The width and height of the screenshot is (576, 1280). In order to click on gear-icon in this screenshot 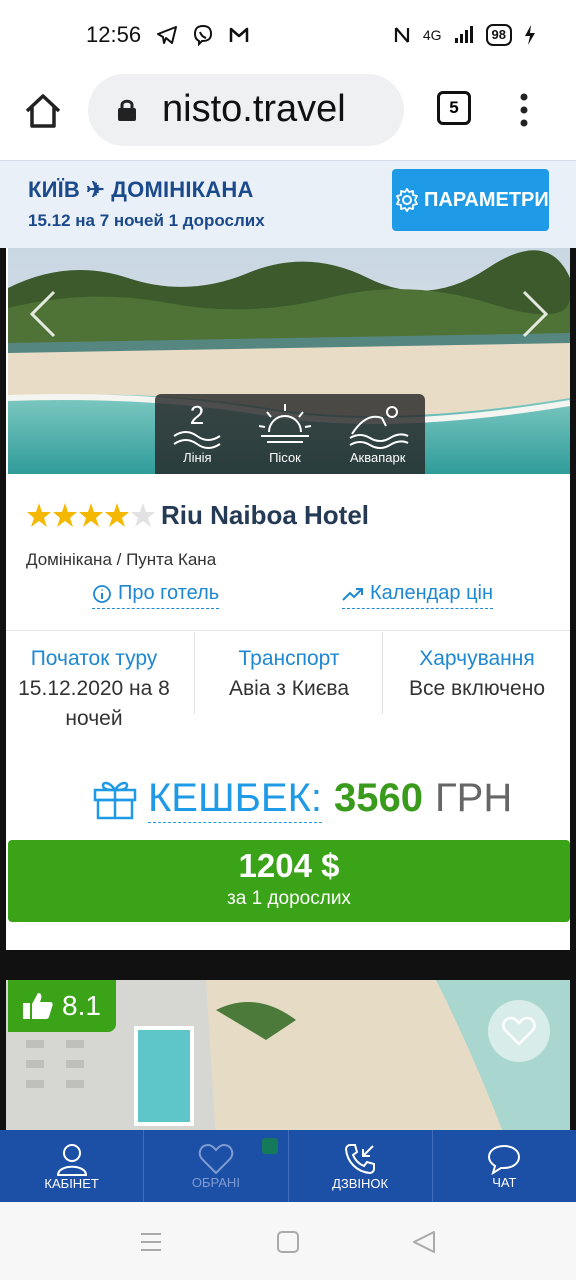, I will do `click(407, 200)`.